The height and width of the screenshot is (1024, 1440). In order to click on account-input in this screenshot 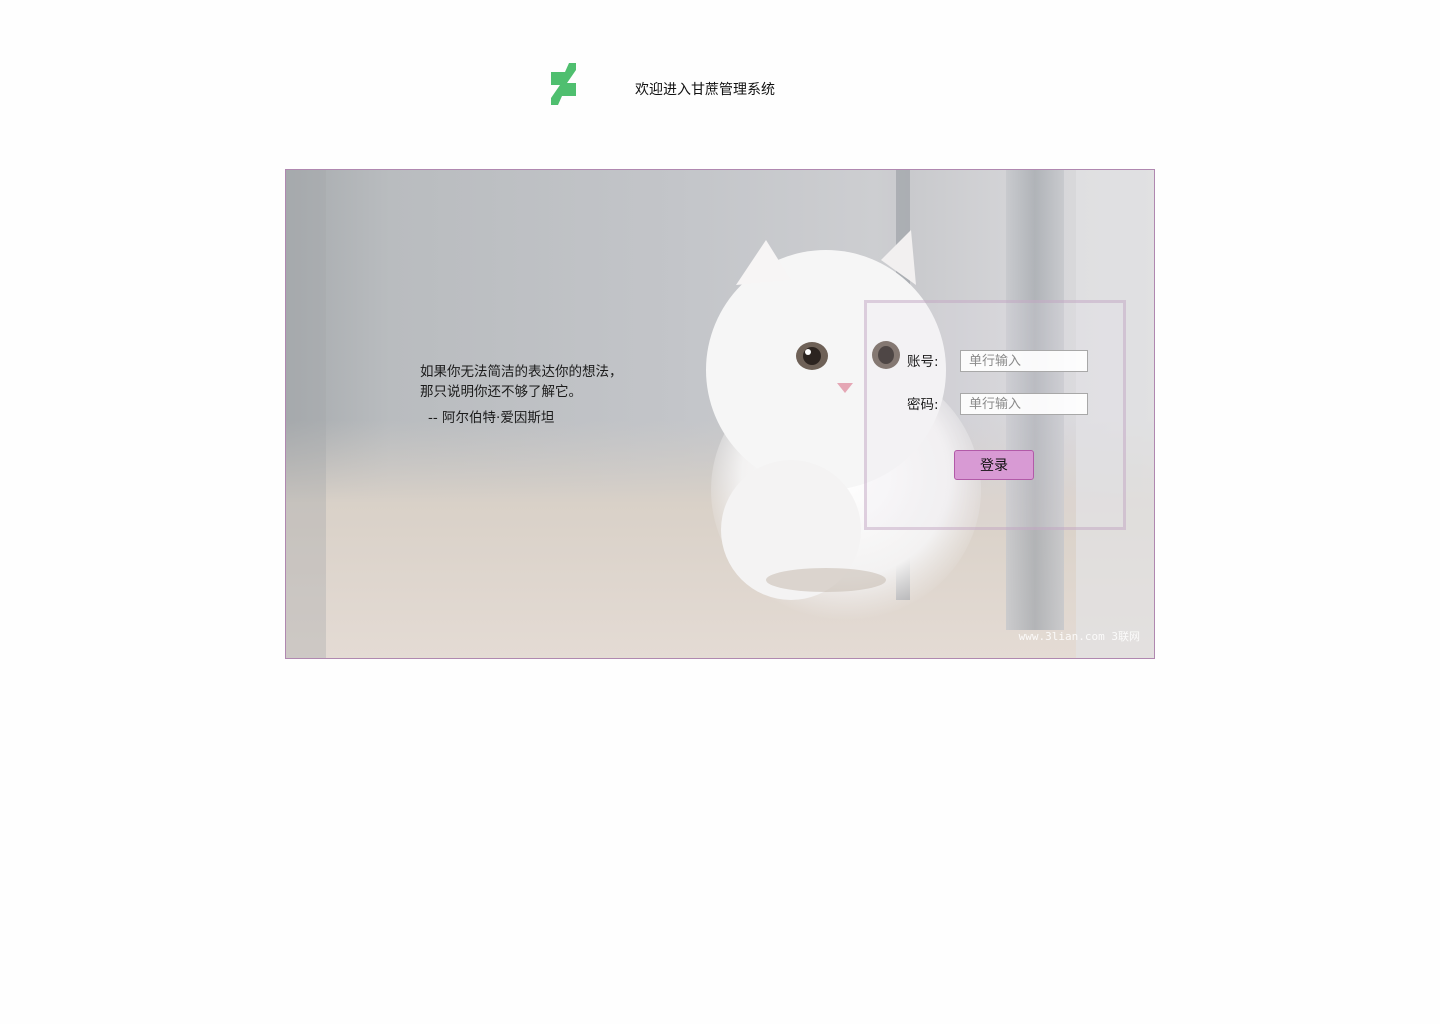, I will do `click(1024, 361)`.